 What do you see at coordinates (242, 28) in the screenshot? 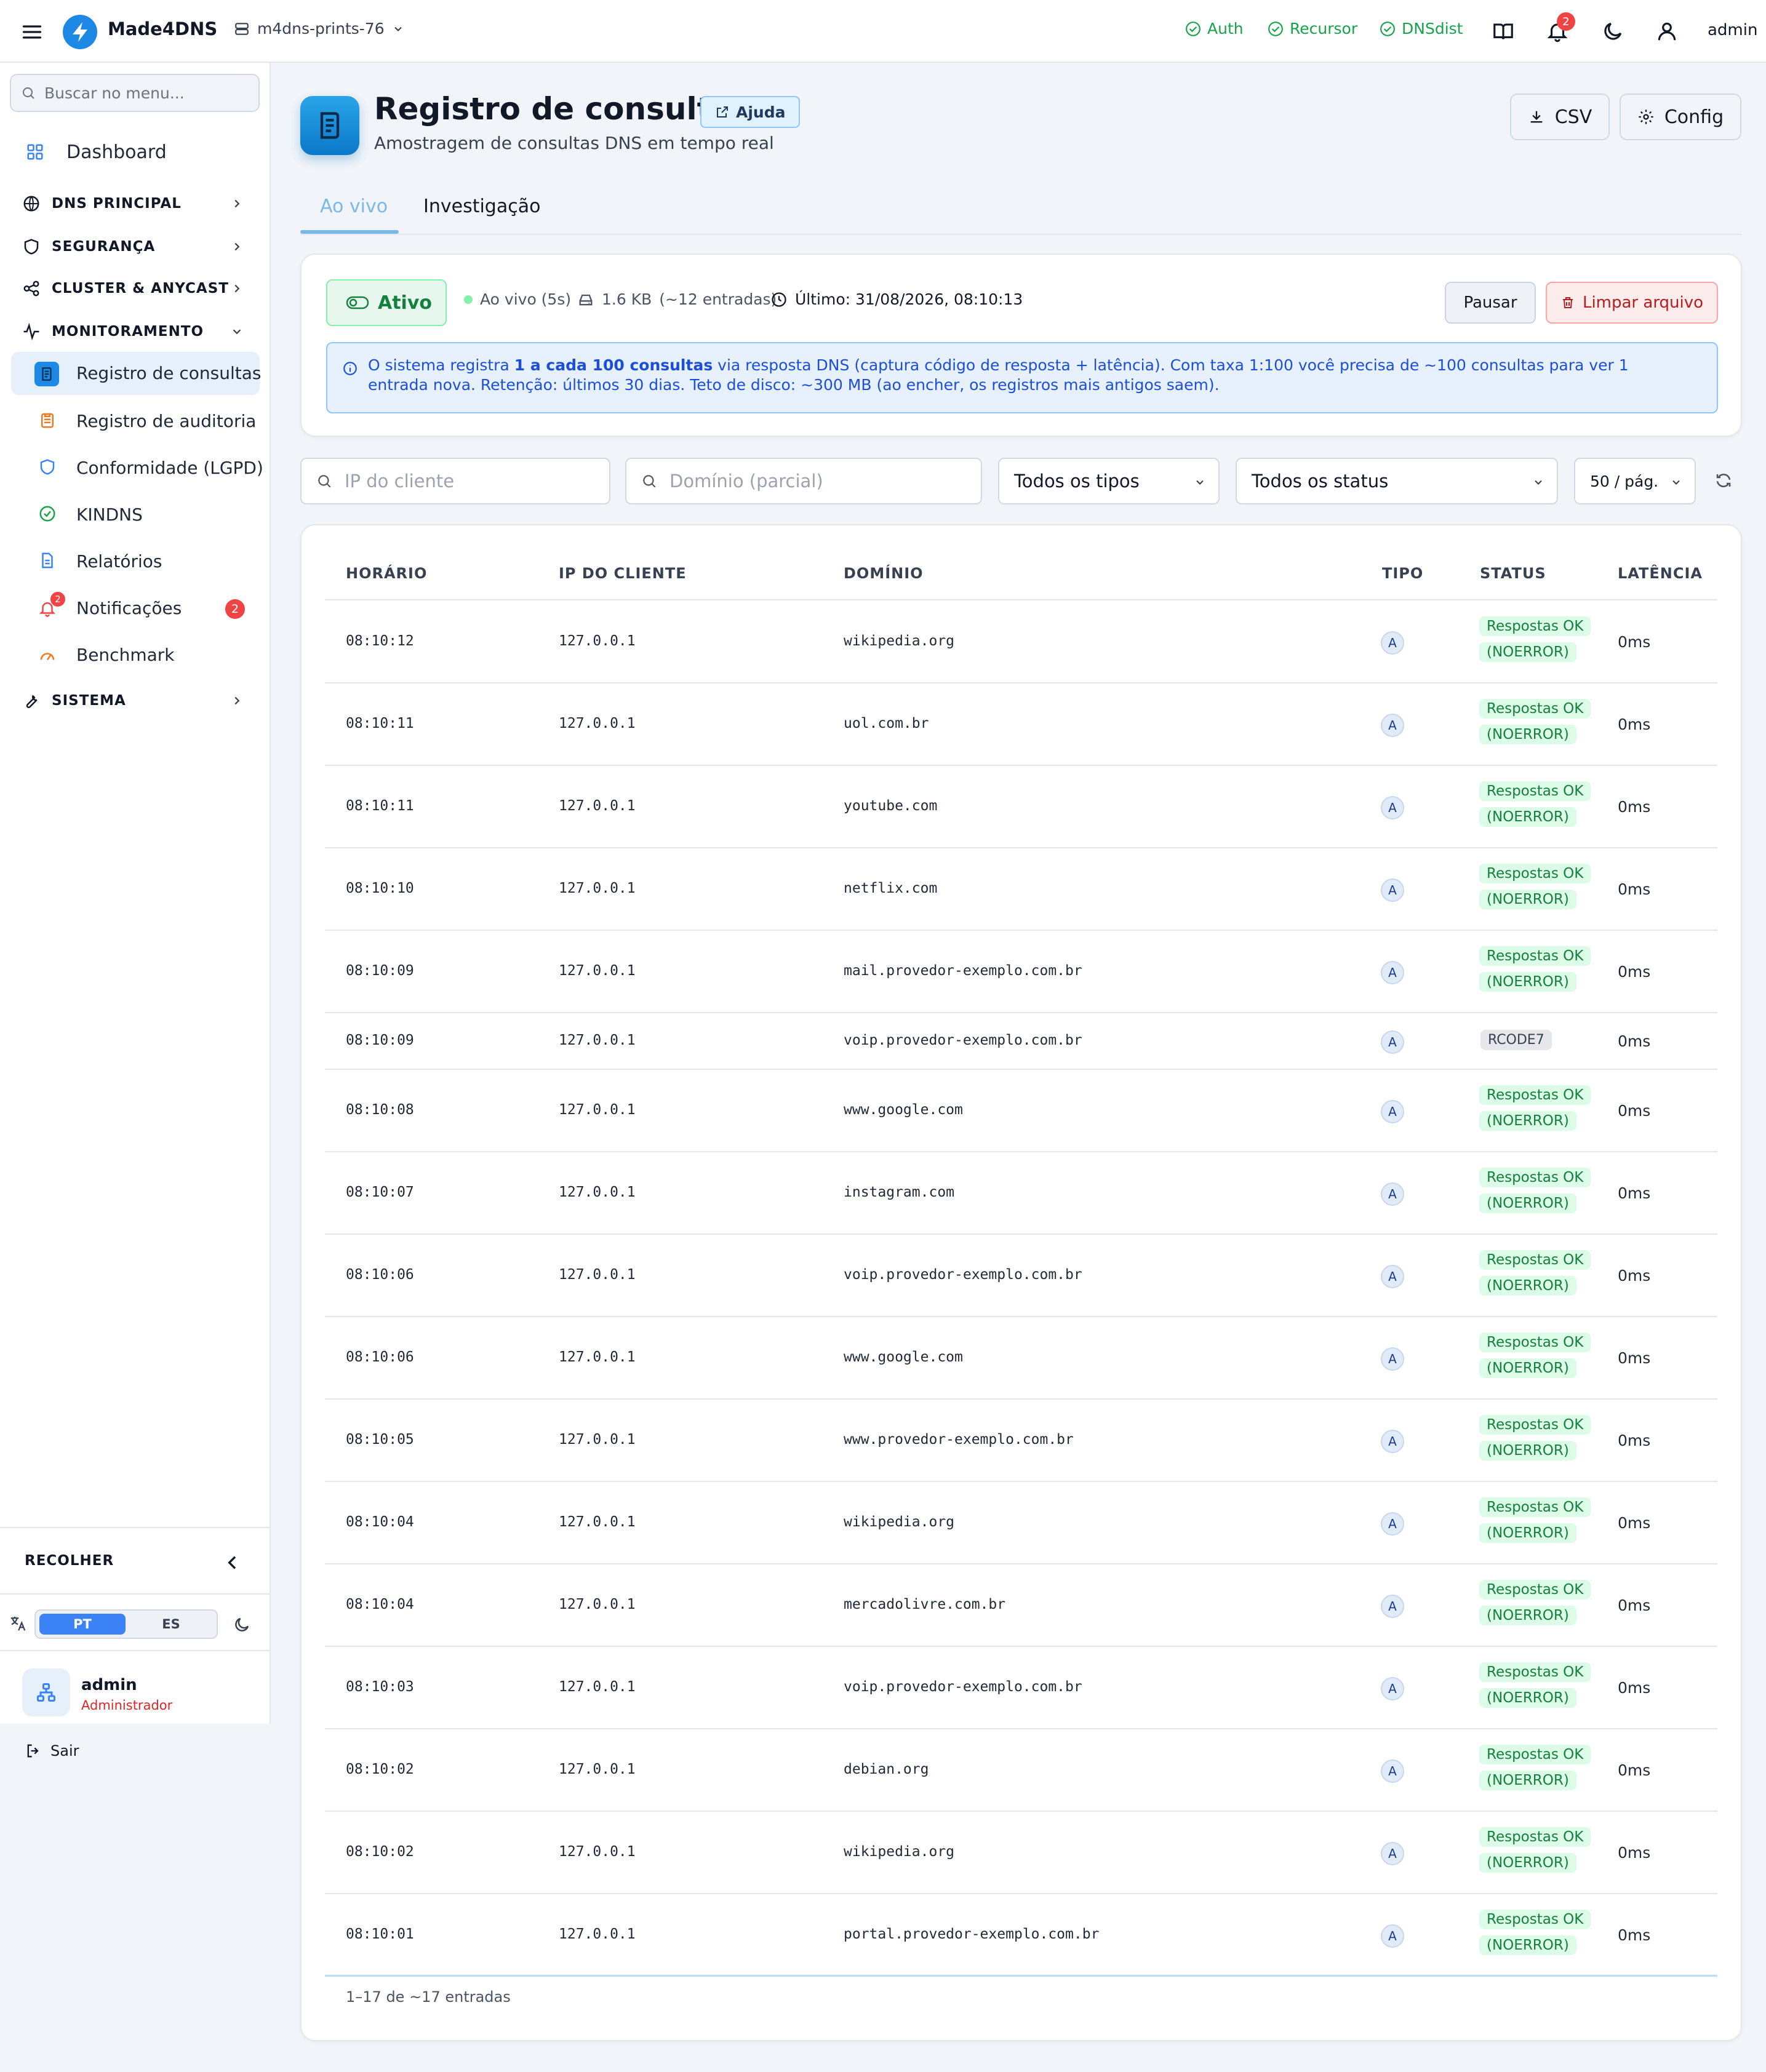
I see `server-icon` at bounding box center [242, 28].